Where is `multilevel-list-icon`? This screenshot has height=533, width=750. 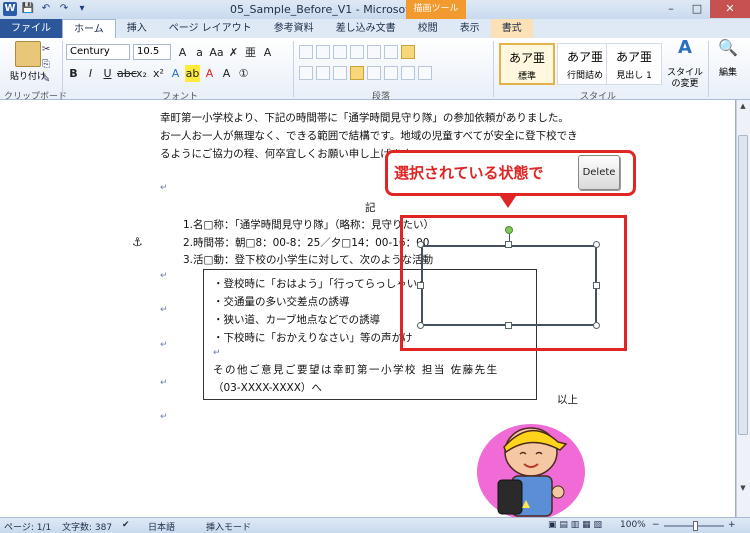 multilevel-list-icon is located at coordinates (340, 52).